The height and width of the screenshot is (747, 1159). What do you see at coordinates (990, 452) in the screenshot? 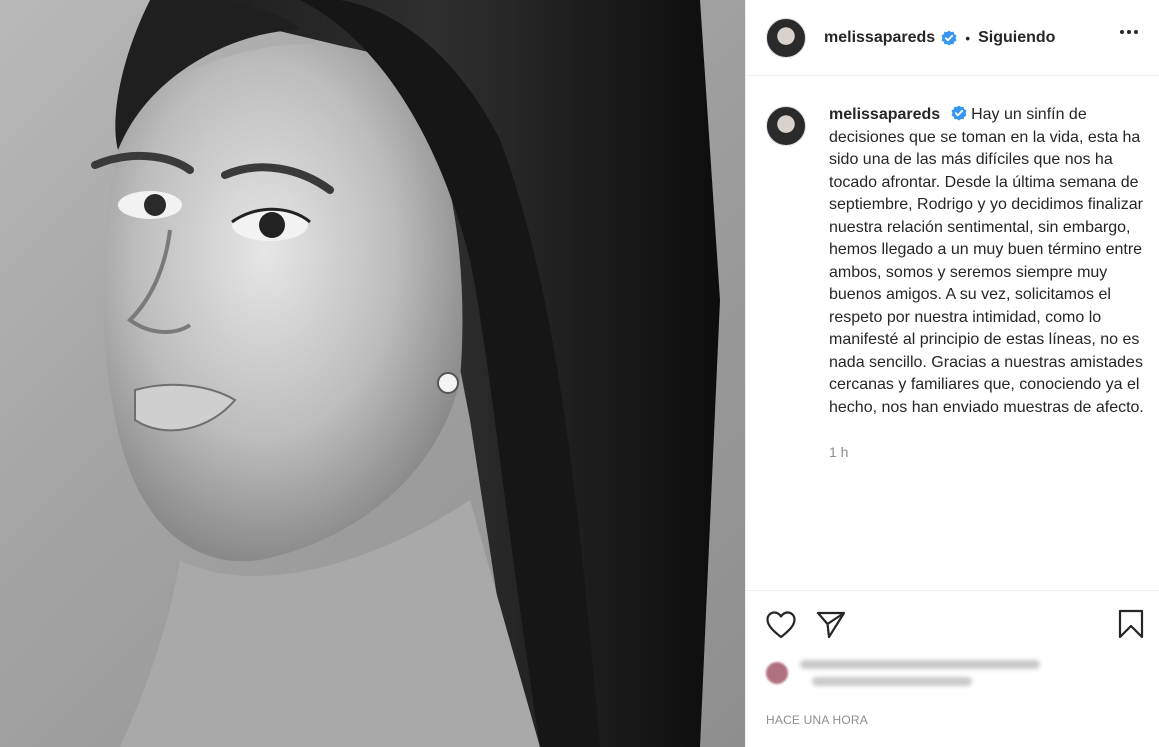
I see `caption-timestamp: 1 h` at bounding box center [990, 452].